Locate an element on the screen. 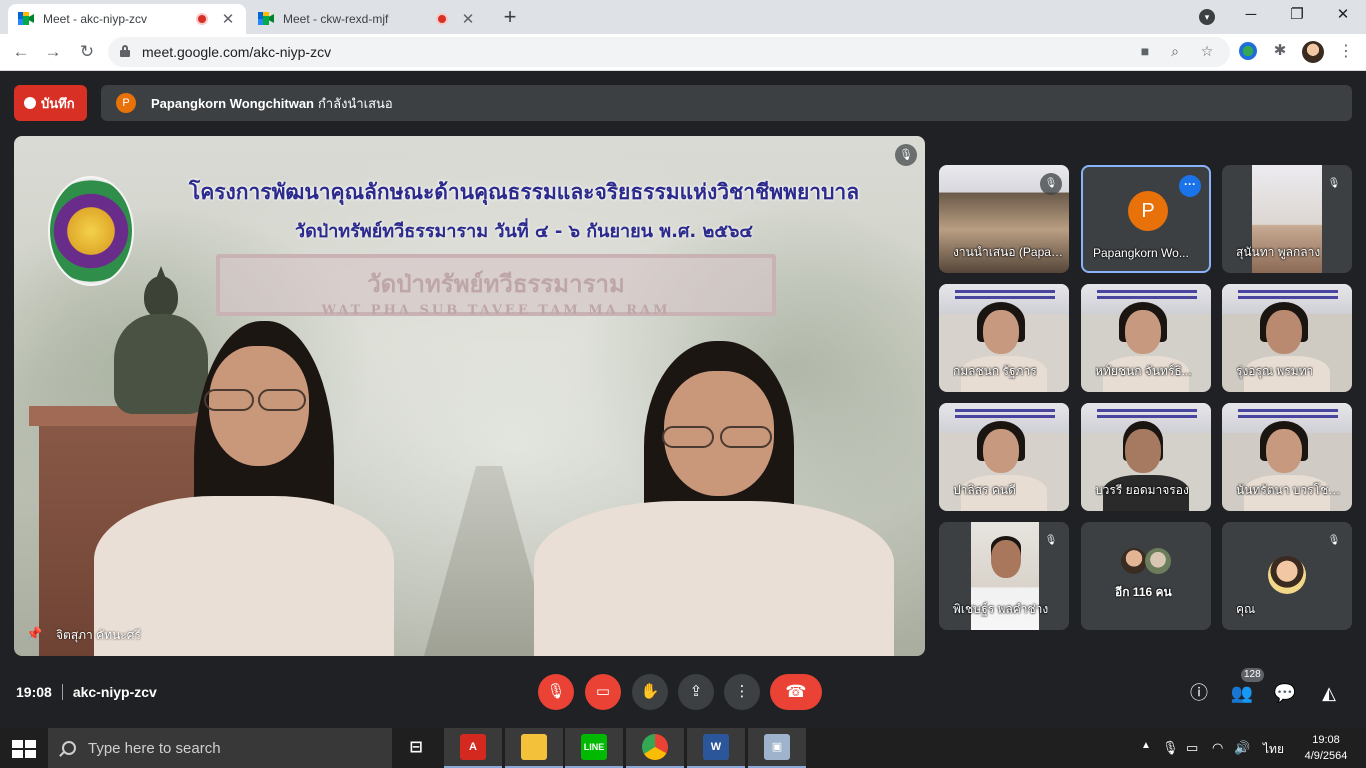  sign-latin-text: WAT PHA SUB TAVEE TAM MA RAM is located at coordinates (496, 310).